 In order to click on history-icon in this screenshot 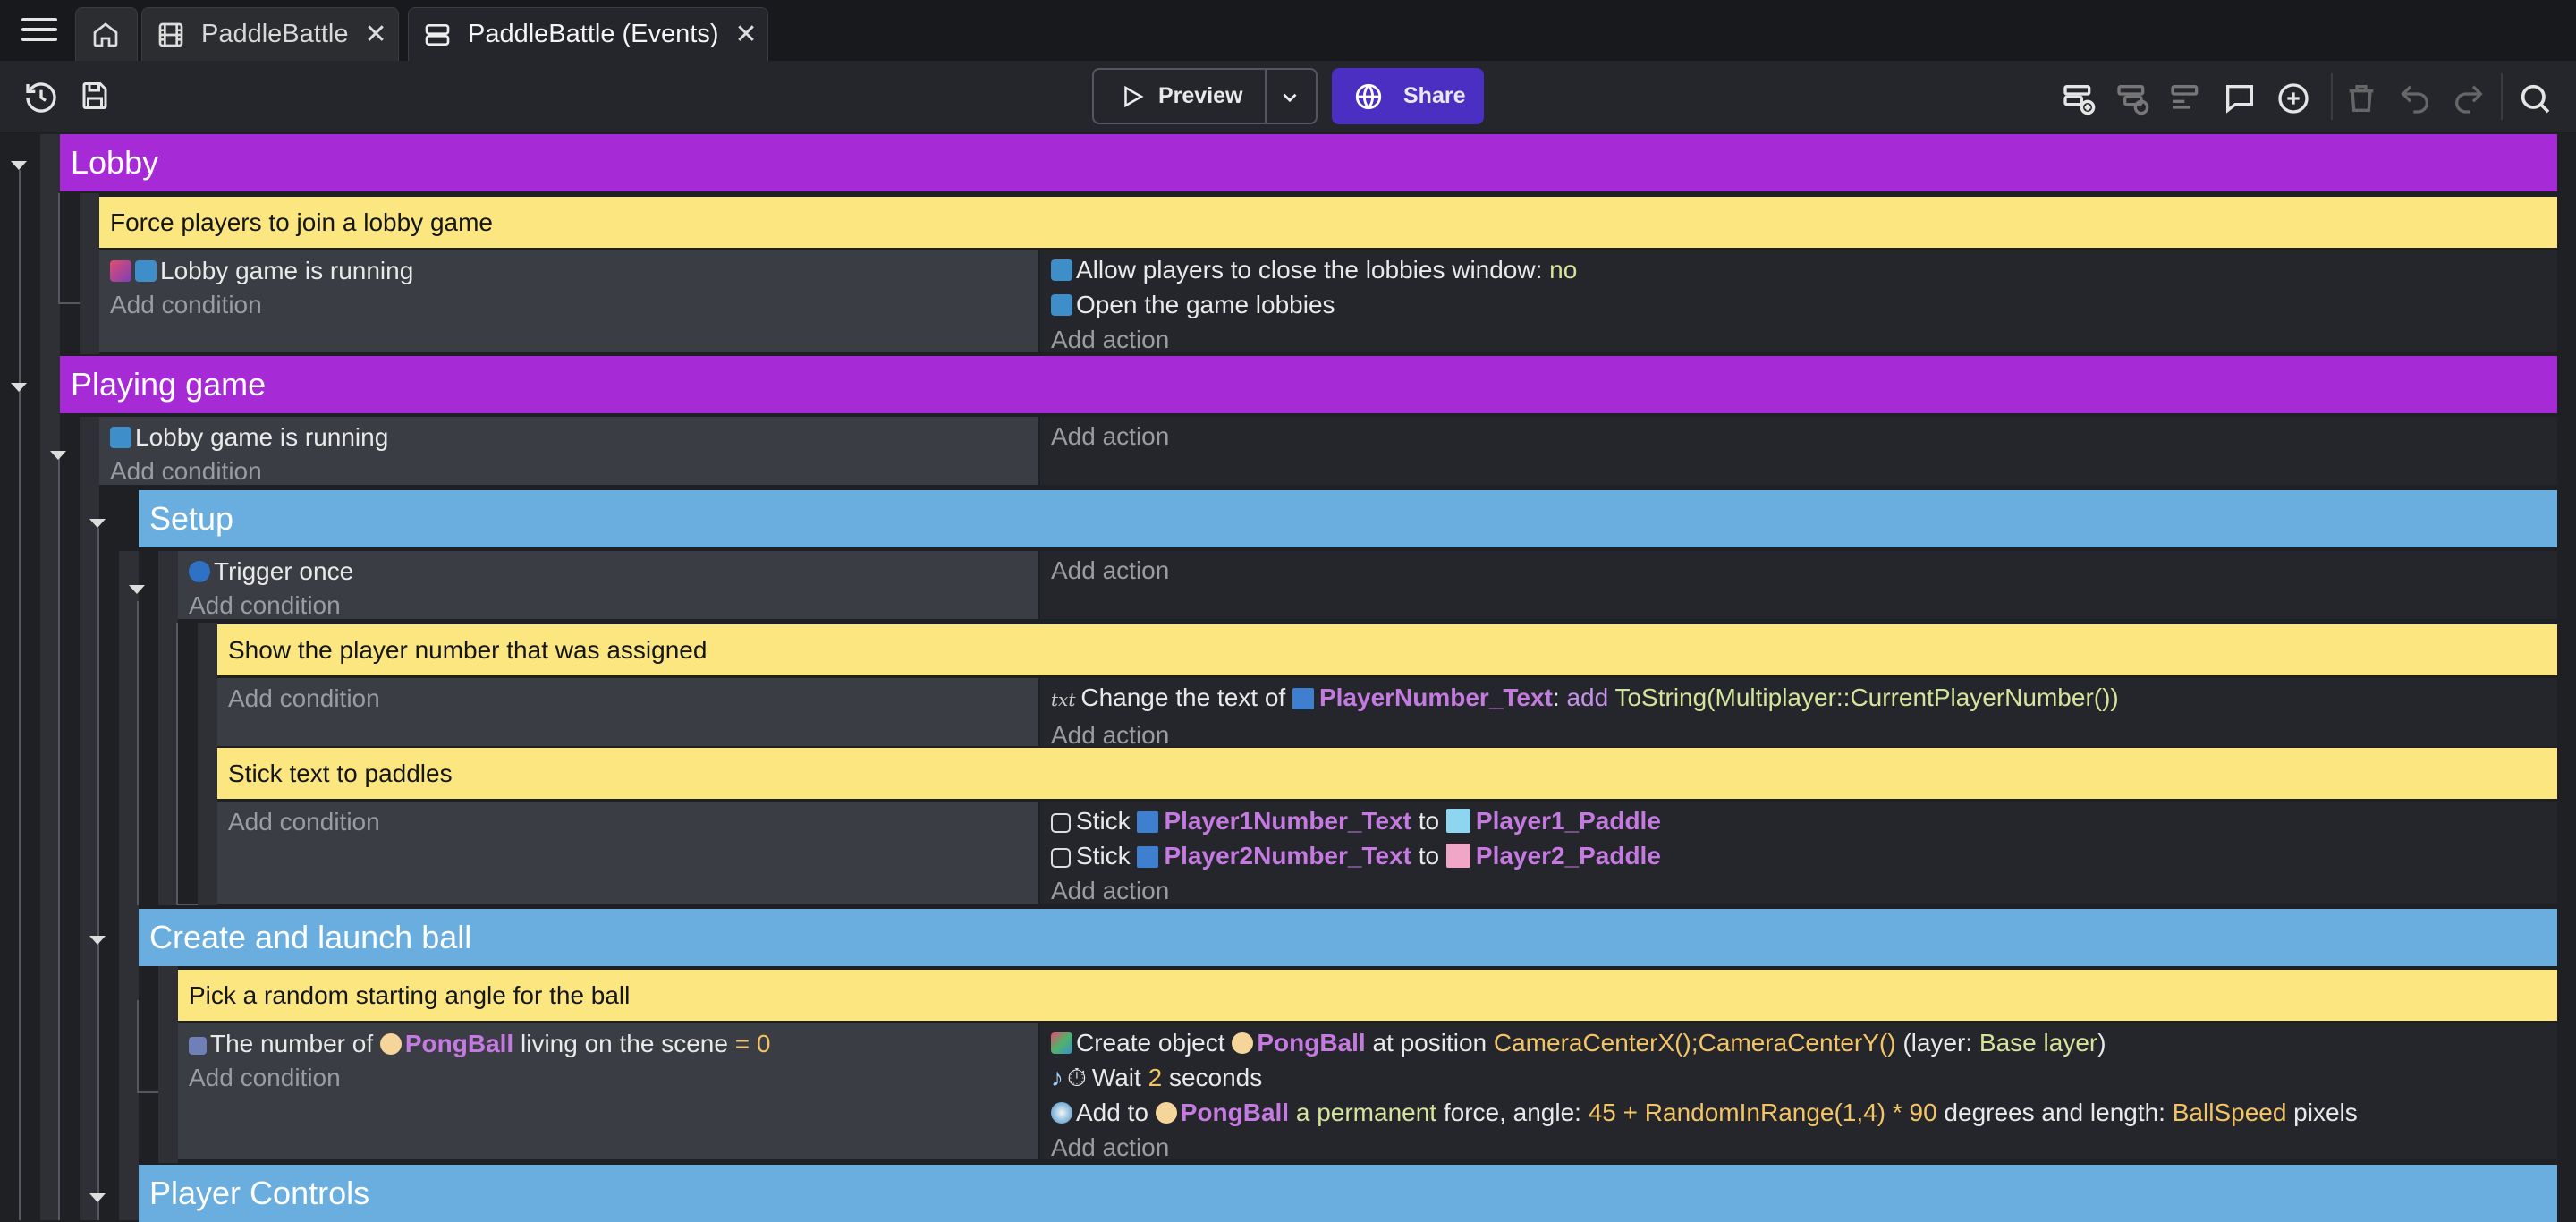, I will do `click(41, 97)`.